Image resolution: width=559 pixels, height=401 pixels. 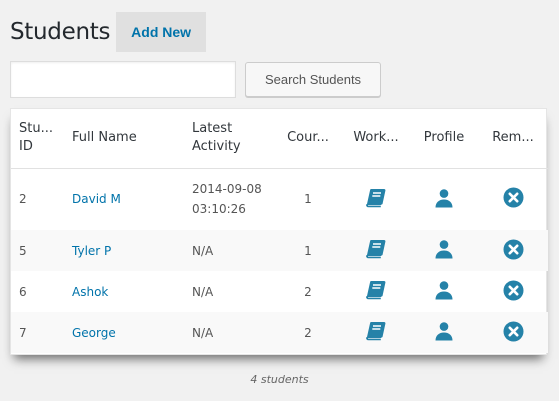 What do you see at coordinates (94, 333) in the screenshot?
I see `student-name-link: George` at bounding box center [94, 333].